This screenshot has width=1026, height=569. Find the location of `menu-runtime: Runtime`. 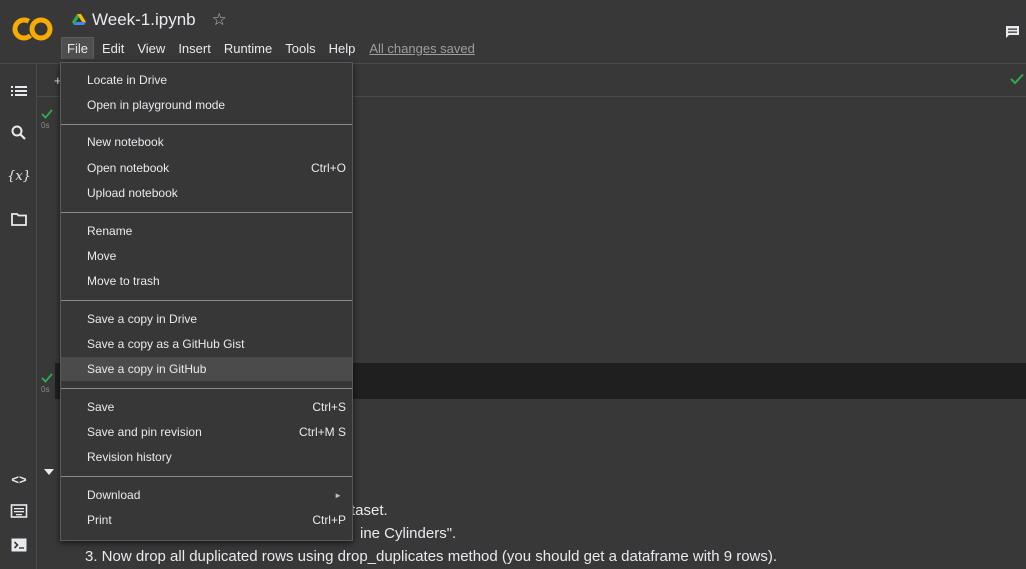

menu-runtime: Runtime is located at coordinates (248, 48).